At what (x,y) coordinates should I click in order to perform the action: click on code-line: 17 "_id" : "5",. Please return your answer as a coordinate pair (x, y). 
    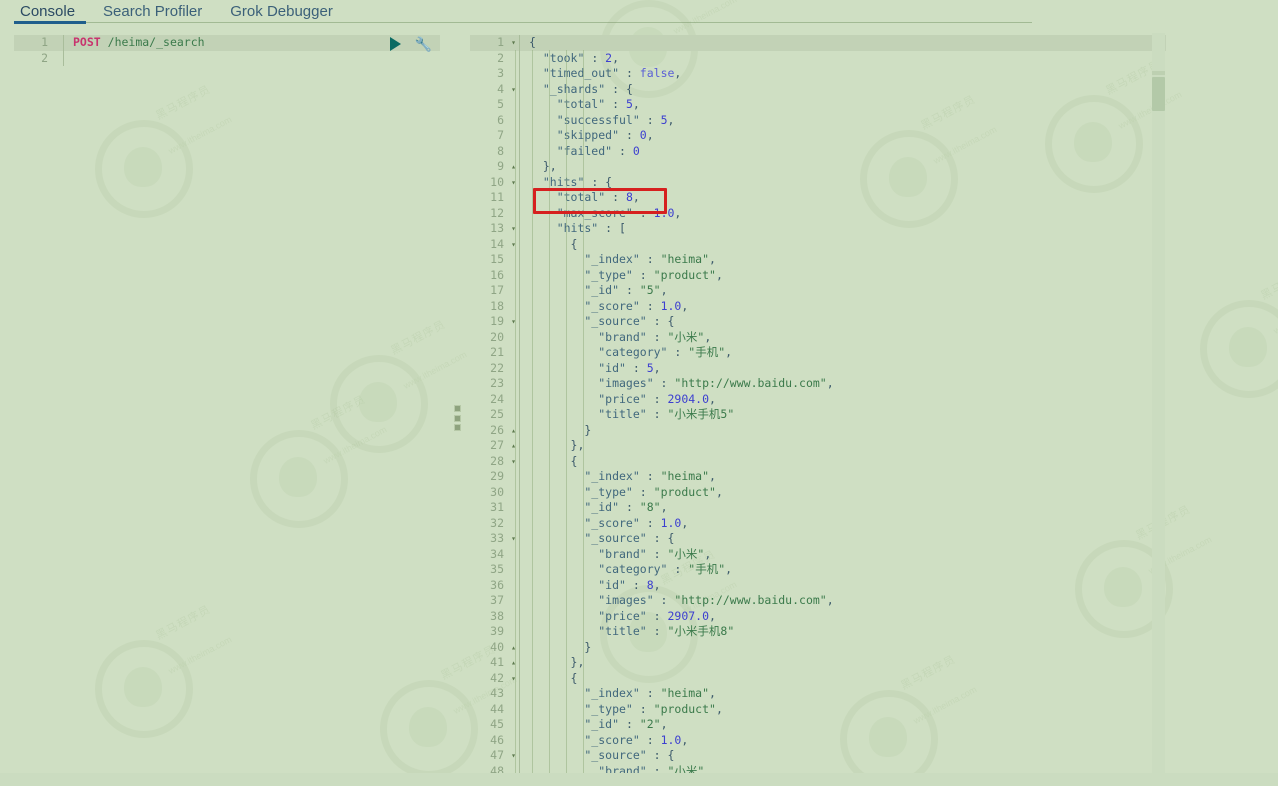
    Looking at the image, I should click on (818, 291).